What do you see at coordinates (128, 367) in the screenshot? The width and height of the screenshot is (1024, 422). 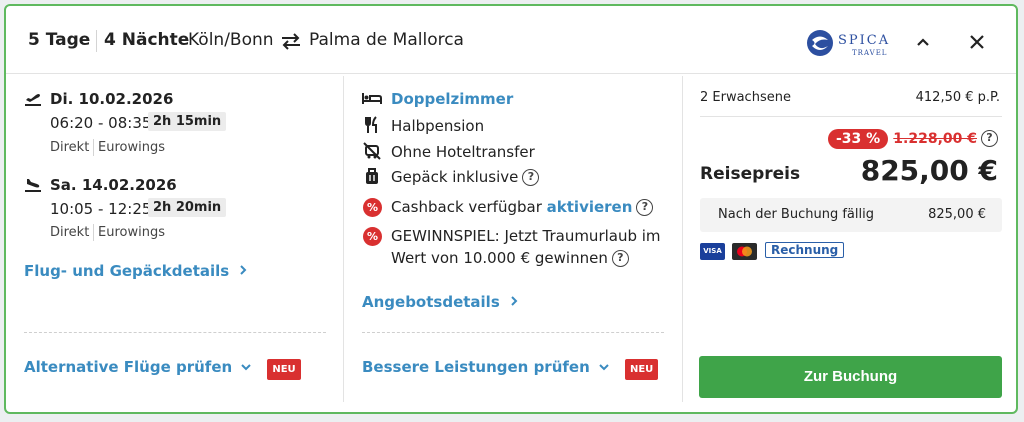 I see `alternative-flights-label: Alternative Flüge prüfen` at bounding box center [128, 367].